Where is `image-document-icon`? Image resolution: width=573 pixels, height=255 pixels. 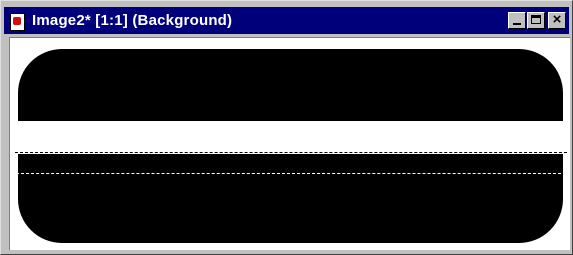
image-document-icon is located at coordinates (17, 21).